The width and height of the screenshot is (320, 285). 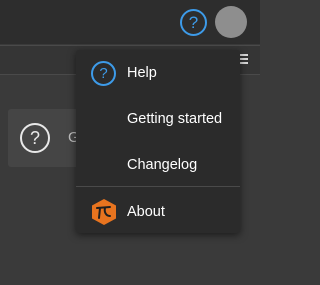 I want to click on question-circle-icon: ?, so click(x=35, y=138).